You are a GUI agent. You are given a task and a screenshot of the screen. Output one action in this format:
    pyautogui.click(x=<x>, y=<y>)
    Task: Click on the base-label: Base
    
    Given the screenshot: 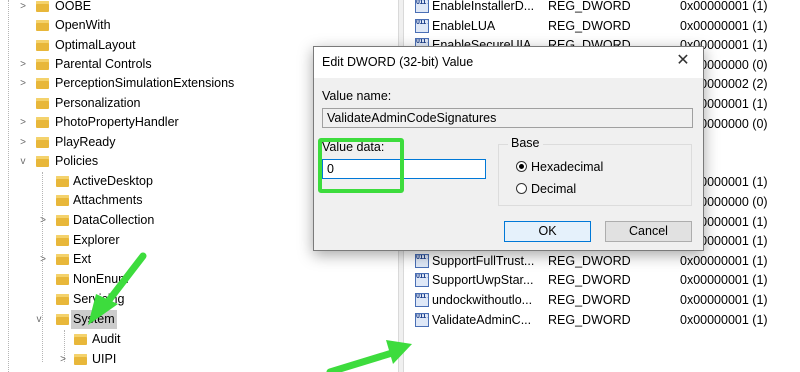 What is the action you would take?
    pyautogui.click(x=525, y=143)
    